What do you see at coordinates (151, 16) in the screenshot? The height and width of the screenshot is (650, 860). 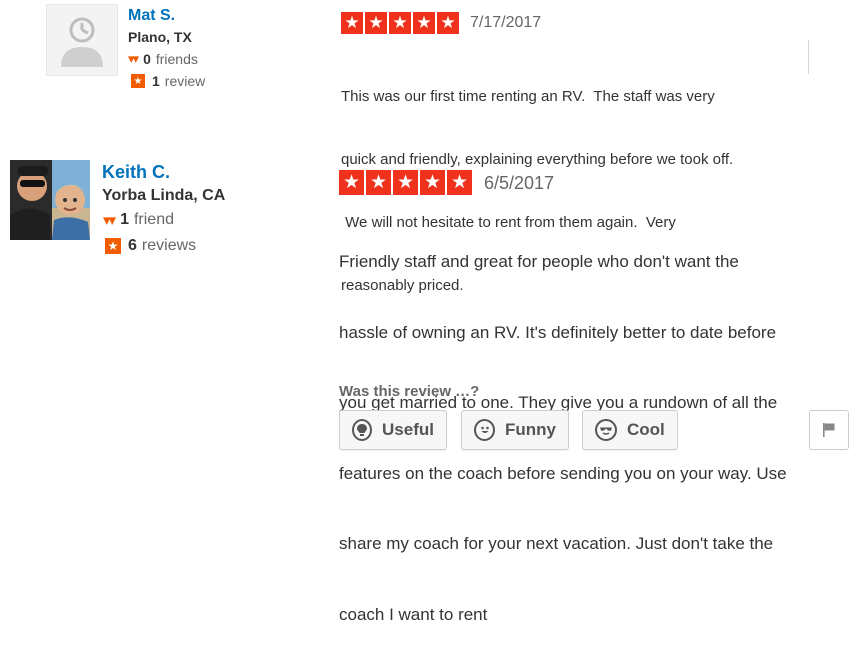 I see `user-name-link: Mat S.` at bounding box center [151, 16].